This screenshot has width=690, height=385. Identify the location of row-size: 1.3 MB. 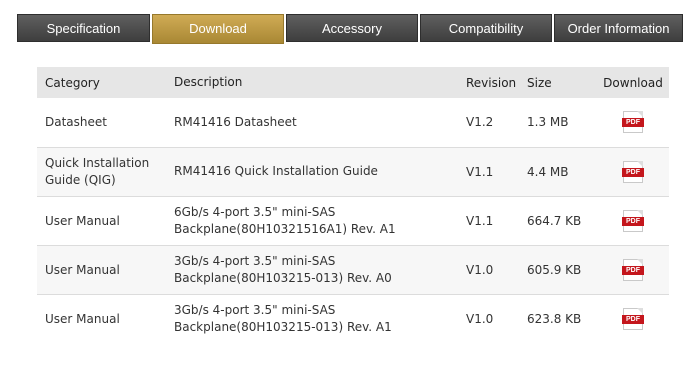
(548, 122).